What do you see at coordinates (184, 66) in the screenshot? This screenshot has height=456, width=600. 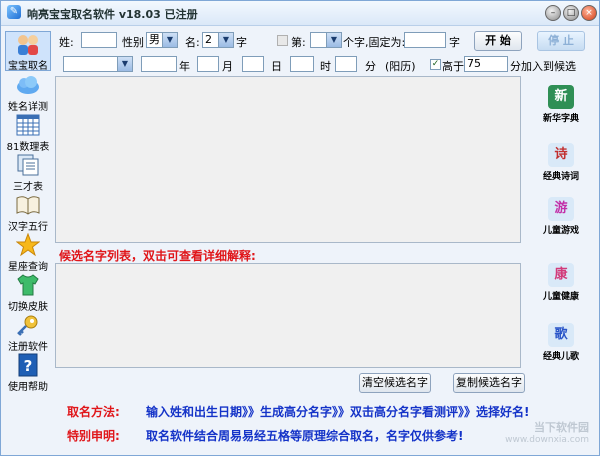 I see `year-label: 年` at bounding box center [184, 66].